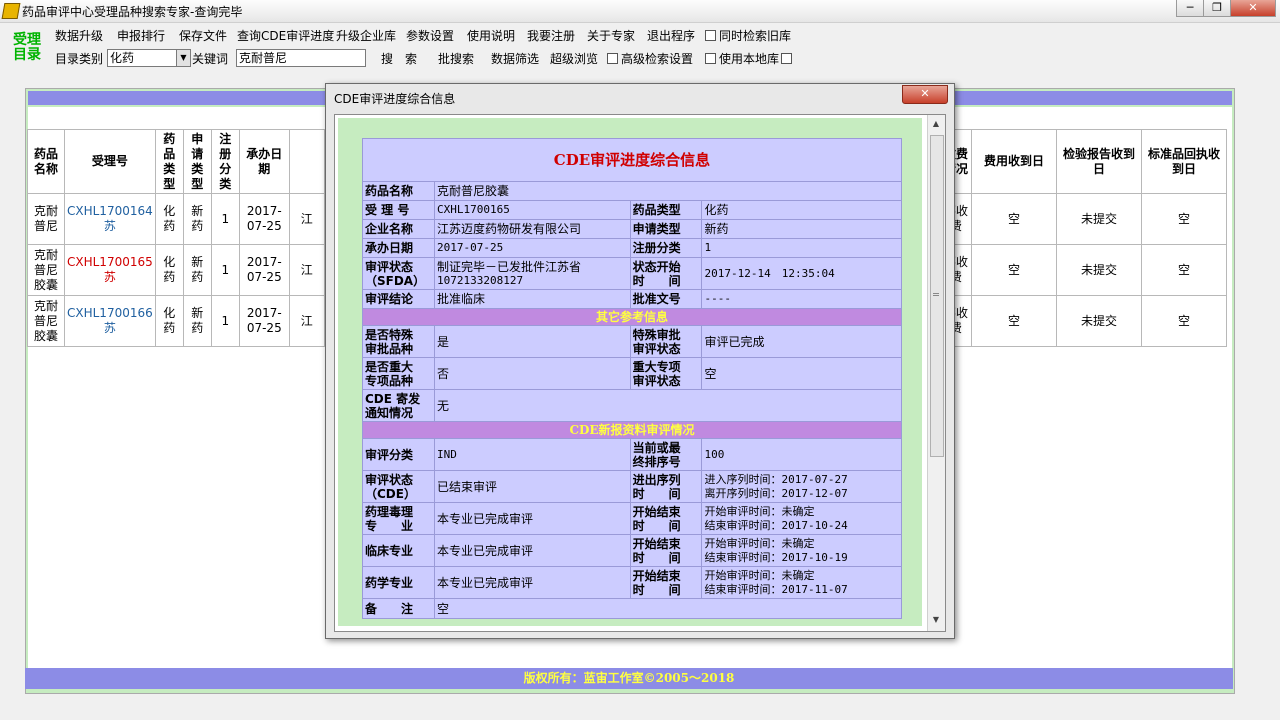 The width and height of the screenshot is (1280, 720). Describe the element at coordinates (203, 35) in the screenshot. I see `menu-save-file: 保存文件` at that location.